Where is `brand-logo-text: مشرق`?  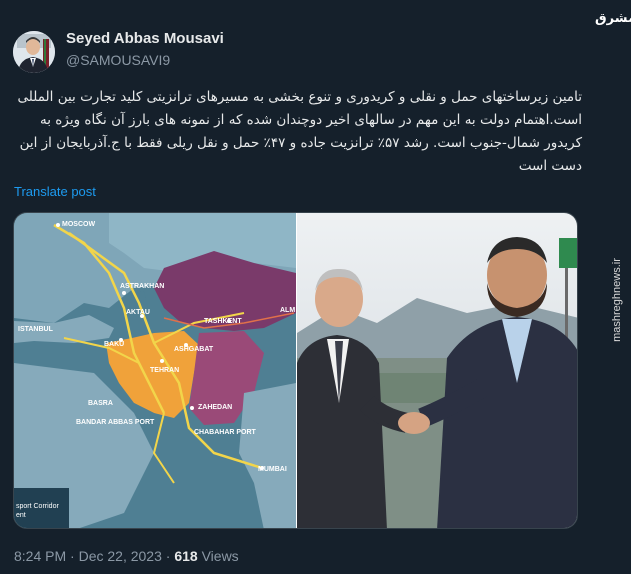 brand-logo-text: مشرق is located at coordinates (613, 18).